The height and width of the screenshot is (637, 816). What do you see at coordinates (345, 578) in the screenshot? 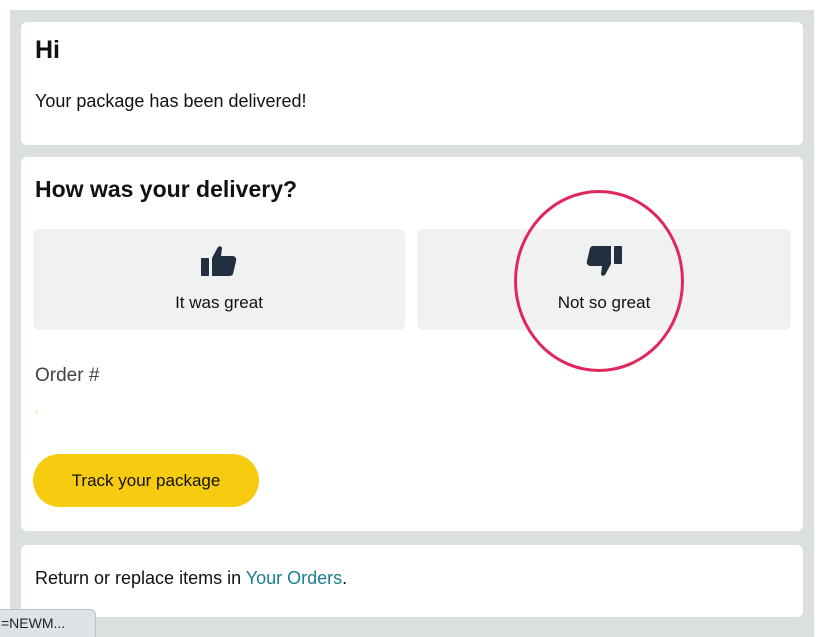
I see `returns-period: .` at bounding box center [345, 578].